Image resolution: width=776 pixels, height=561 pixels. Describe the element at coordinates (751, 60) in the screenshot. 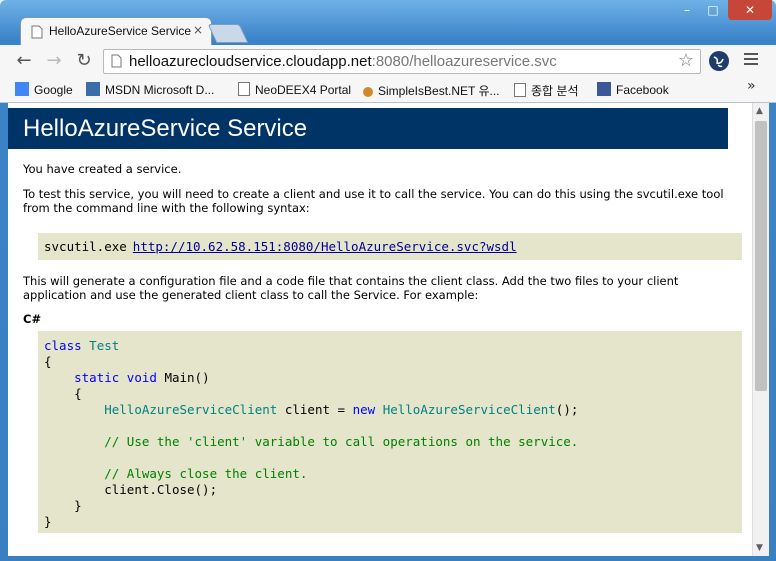

I see `menu-icon` at that location.